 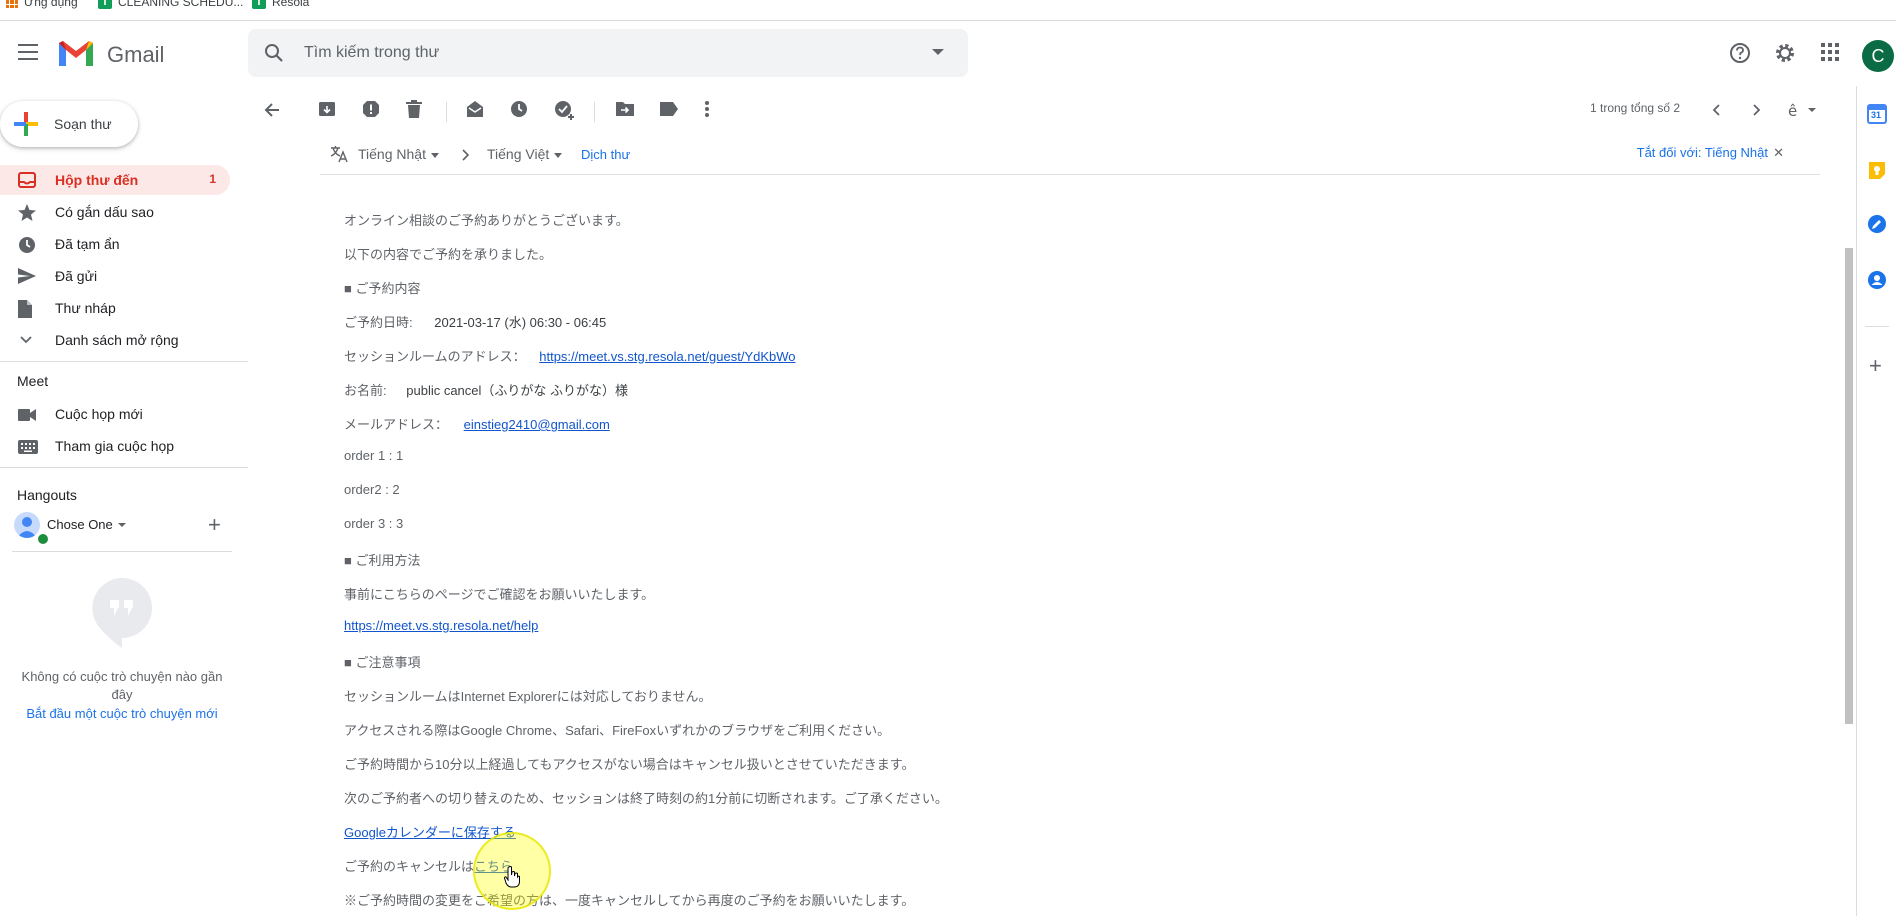 What do you see at coordinates (115, 276) in the screenshot?
I see `sidebar-item-sent: Đã gửi` at bounding box center [115, 276].